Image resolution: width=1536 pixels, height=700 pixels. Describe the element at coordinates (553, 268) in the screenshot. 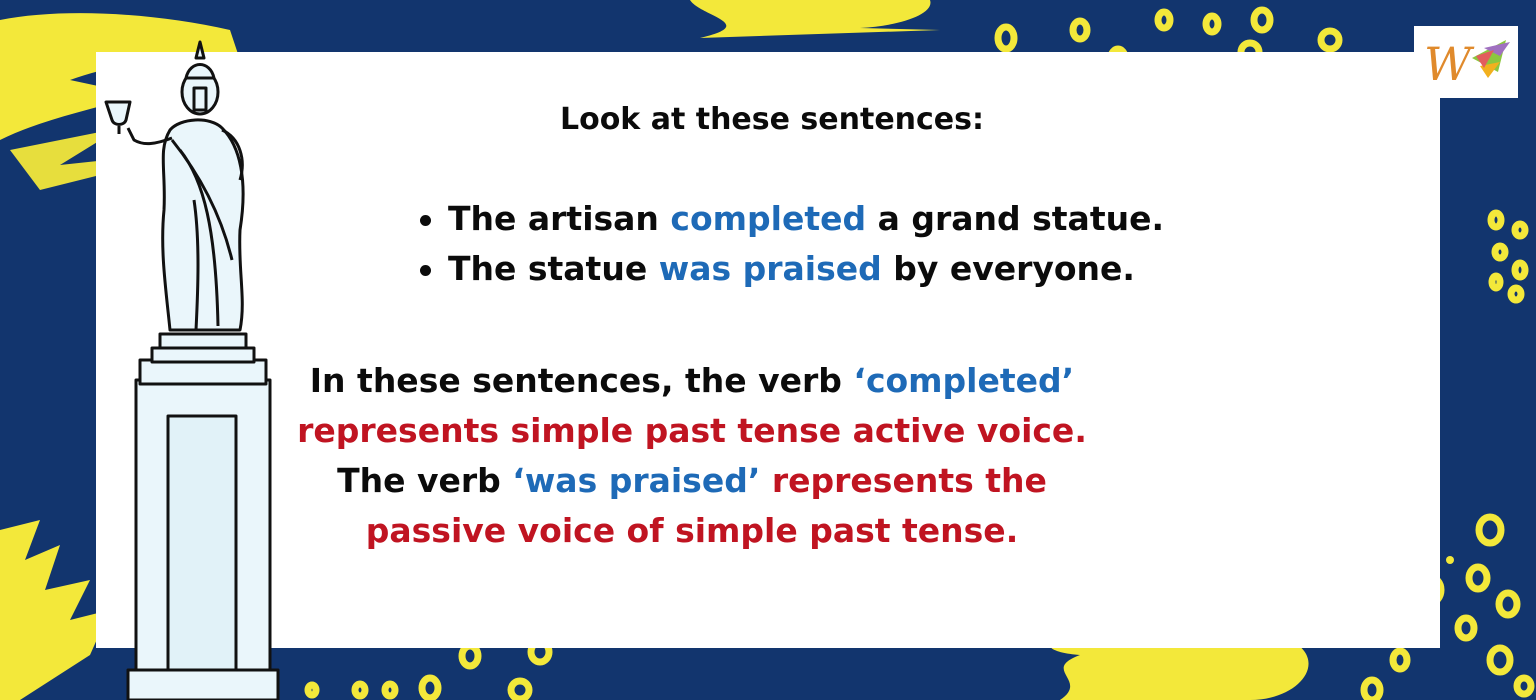

I see `example-text: The statue` at that location.